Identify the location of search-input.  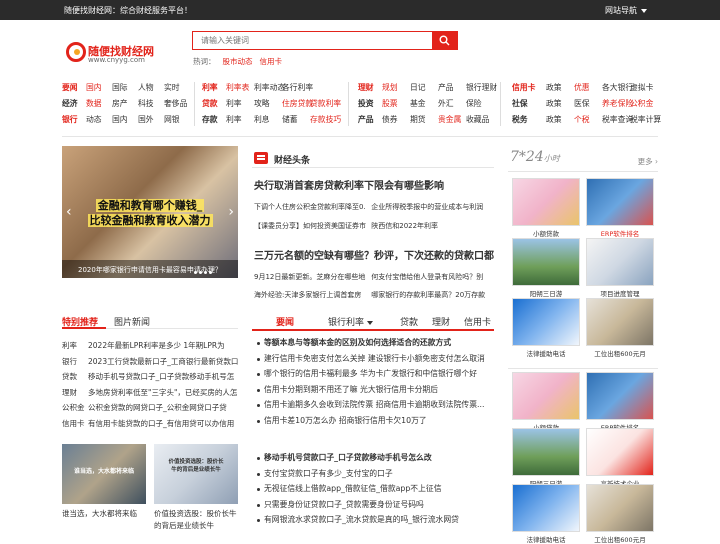
(313, 40).